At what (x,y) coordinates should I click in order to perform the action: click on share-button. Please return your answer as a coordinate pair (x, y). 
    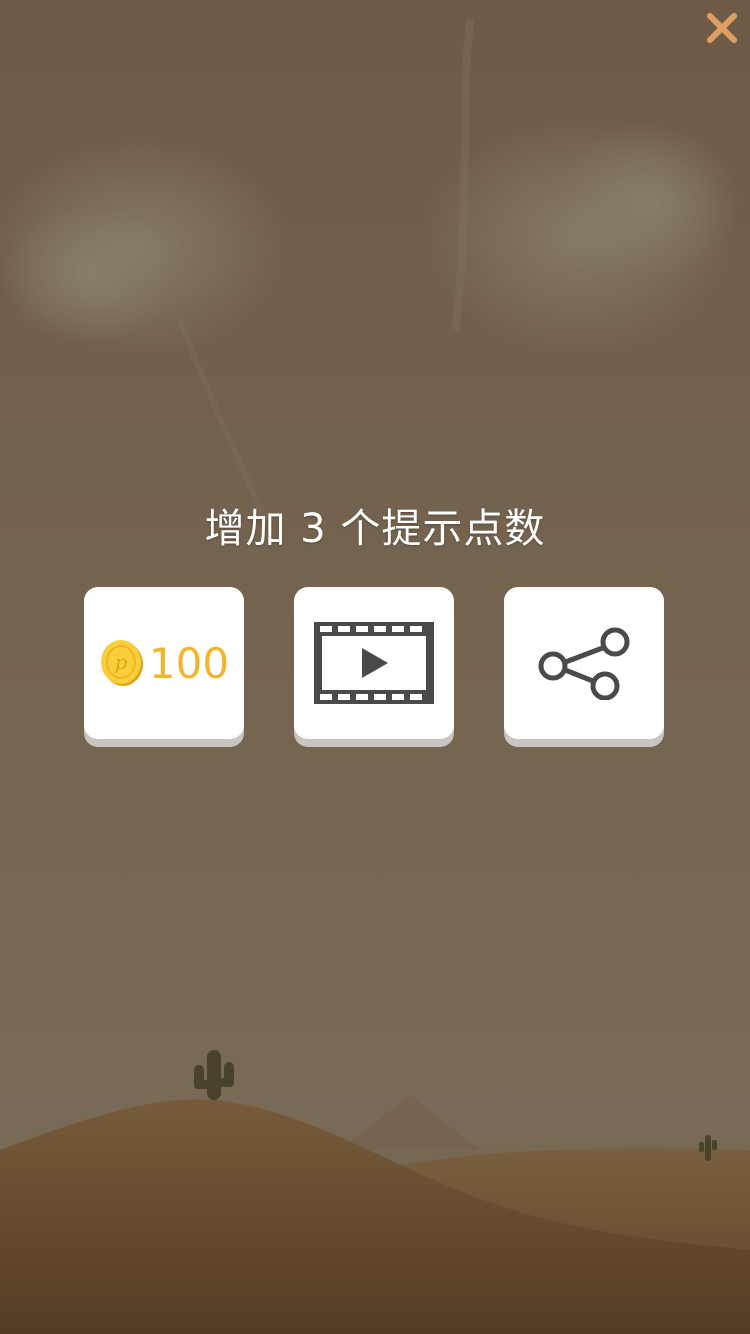
    Looking at the image, I should click on (584, 663).